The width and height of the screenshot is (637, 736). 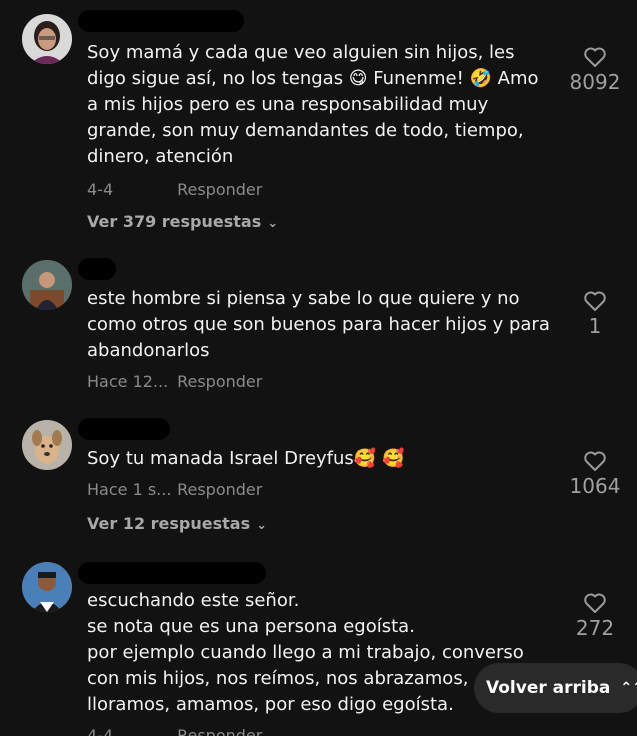 I want to click on like-button: 1064, so click(x=595, y=474).